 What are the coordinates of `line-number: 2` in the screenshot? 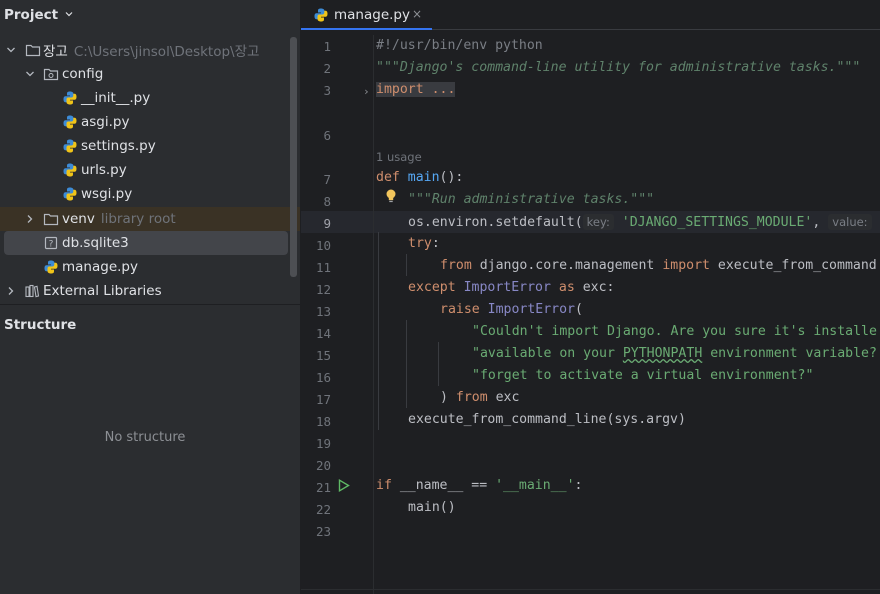 It's located at (327, 68).